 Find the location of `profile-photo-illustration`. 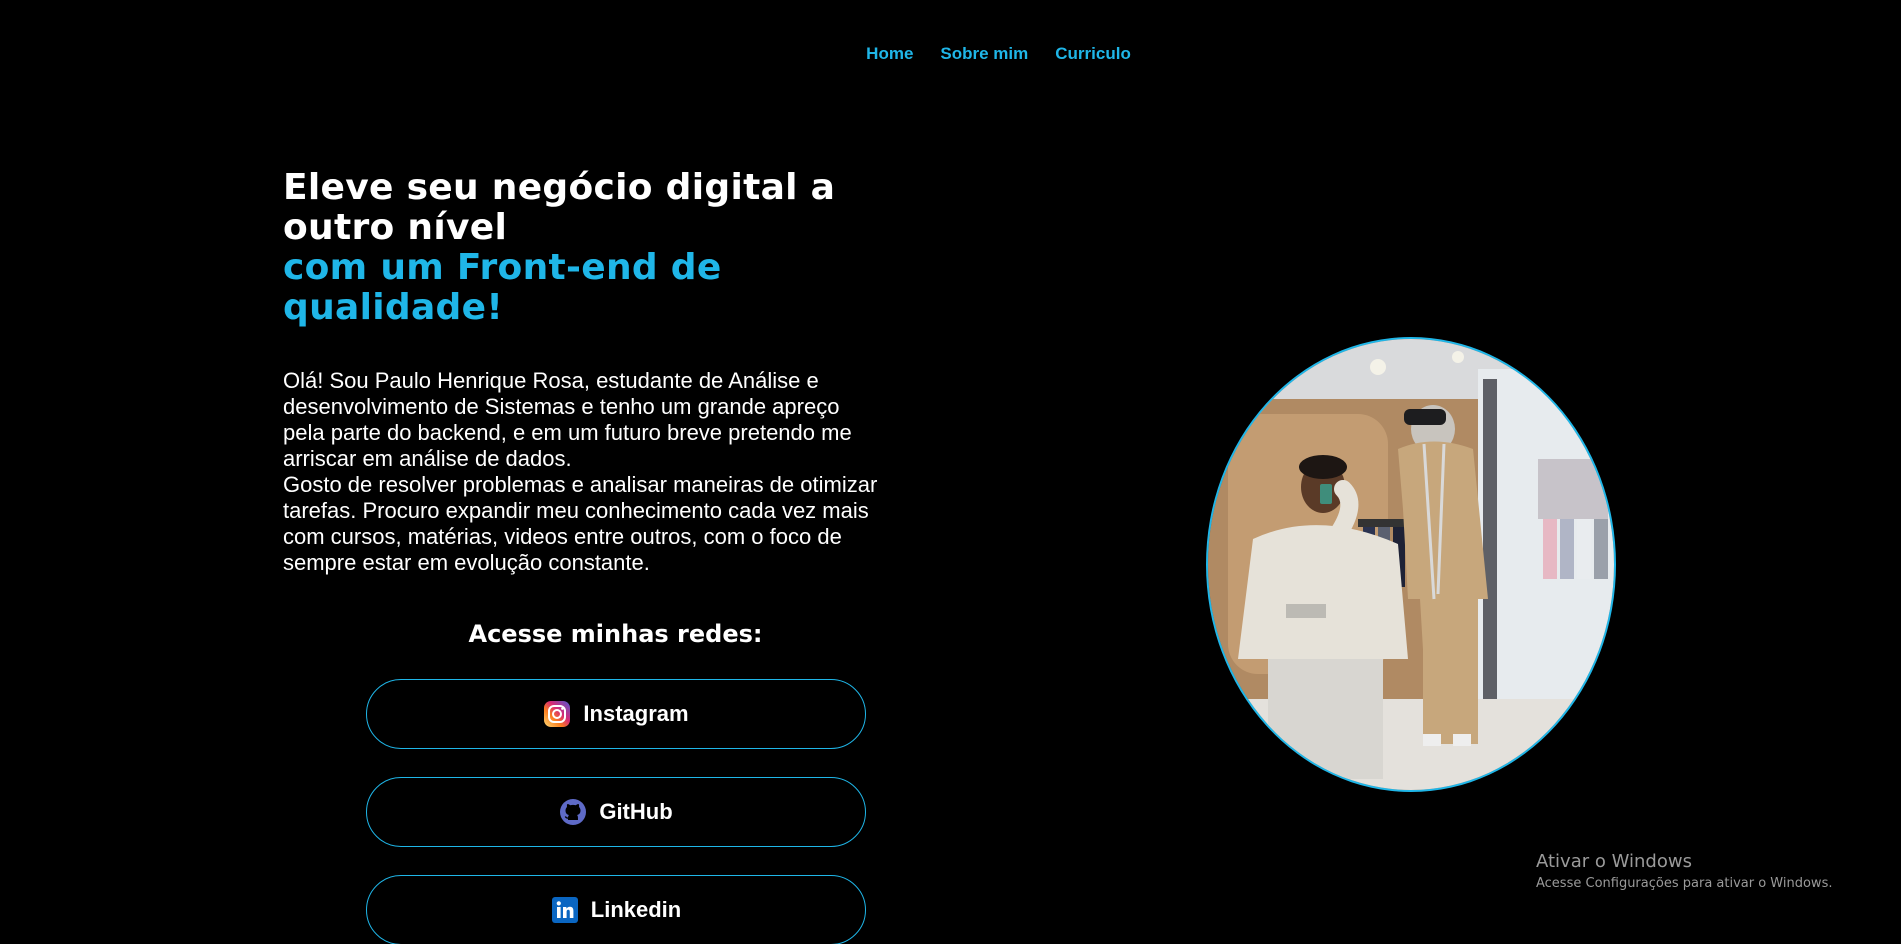

profile-photo-illustration is located at coordinates (1411, 564).